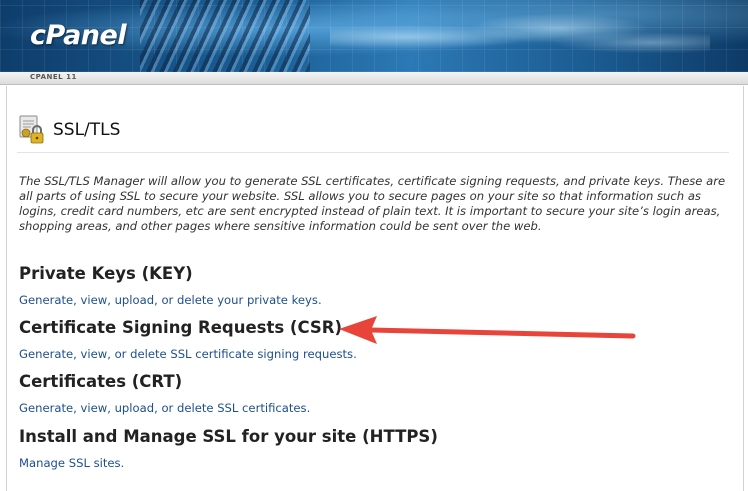 The width and height of the screenshot is (748, 491). I want to click on ssl-certificate-lock-icon, so click(31, 130).